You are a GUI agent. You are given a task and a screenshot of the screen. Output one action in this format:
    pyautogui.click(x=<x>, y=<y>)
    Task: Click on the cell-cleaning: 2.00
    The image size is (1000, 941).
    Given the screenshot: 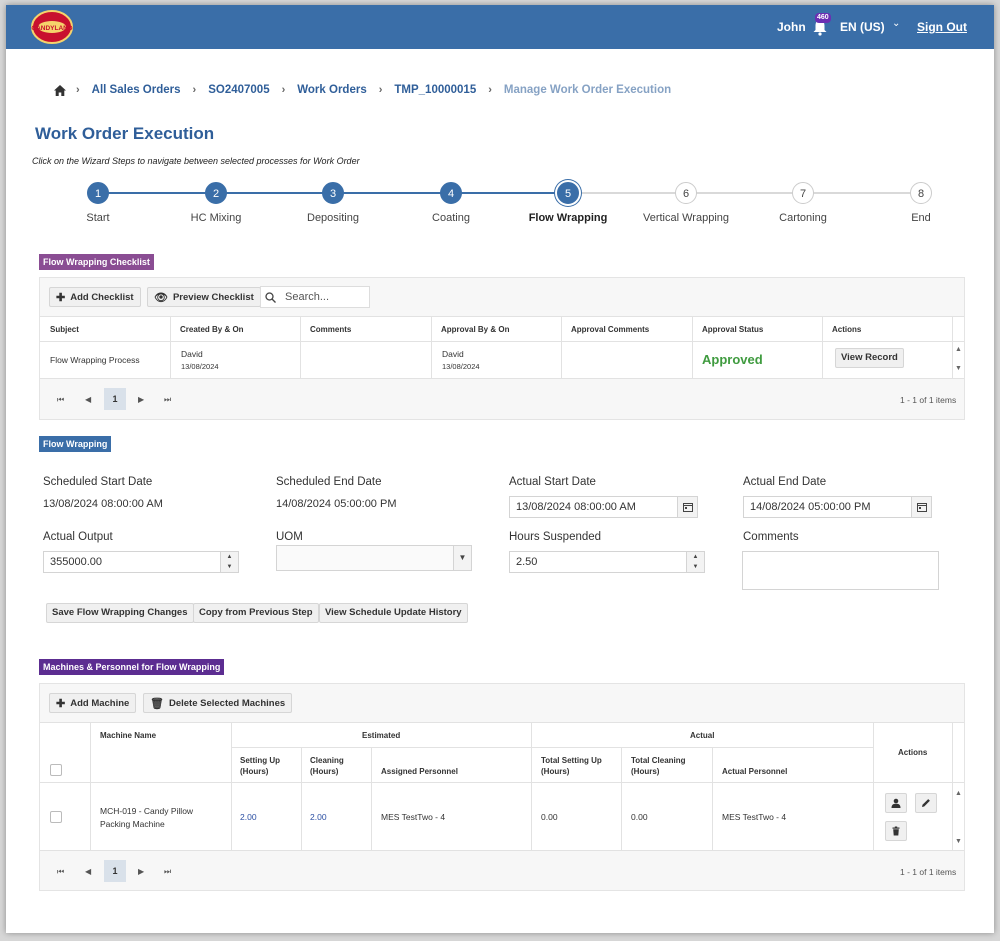 What is the action you would take?
    pyautogui.click(x=318, y=817)
    